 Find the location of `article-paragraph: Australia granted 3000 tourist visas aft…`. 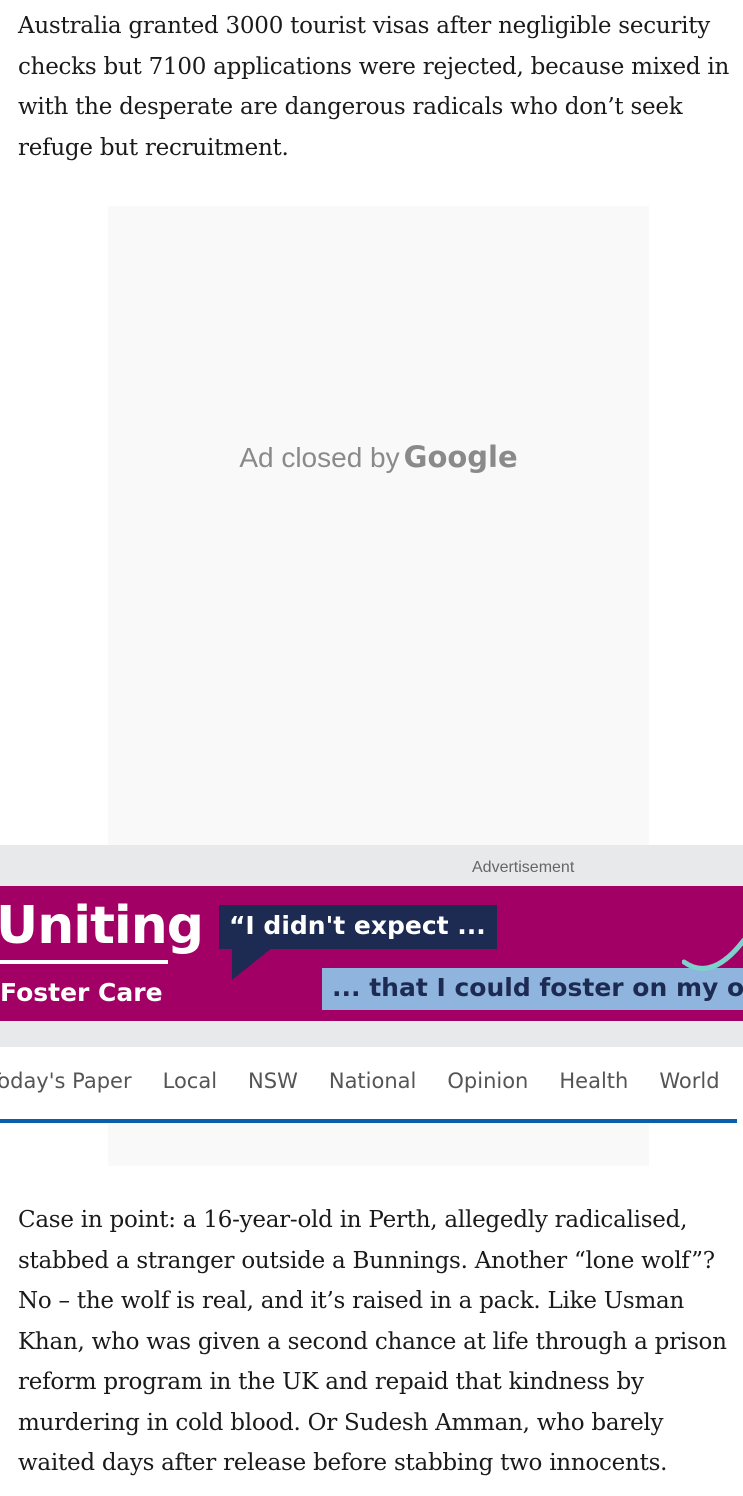

article-paragraph: Australia granted 3000 tourist visas aft… is located at coordinates (374, 87).